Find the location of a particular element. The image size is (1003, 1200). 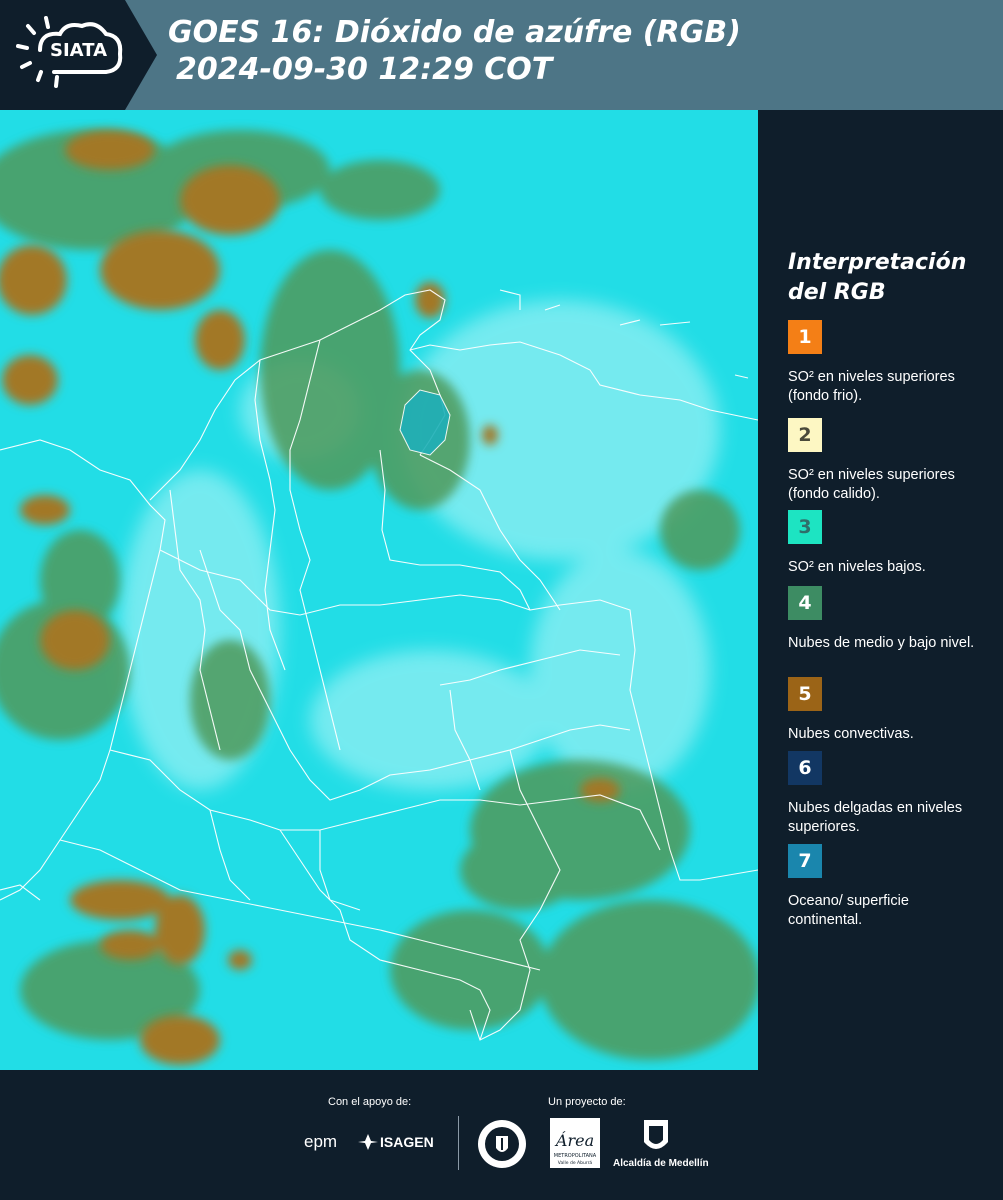

legend-label-4: Nubes de medio y bajo nivel. is located at coordinates (881, 643).